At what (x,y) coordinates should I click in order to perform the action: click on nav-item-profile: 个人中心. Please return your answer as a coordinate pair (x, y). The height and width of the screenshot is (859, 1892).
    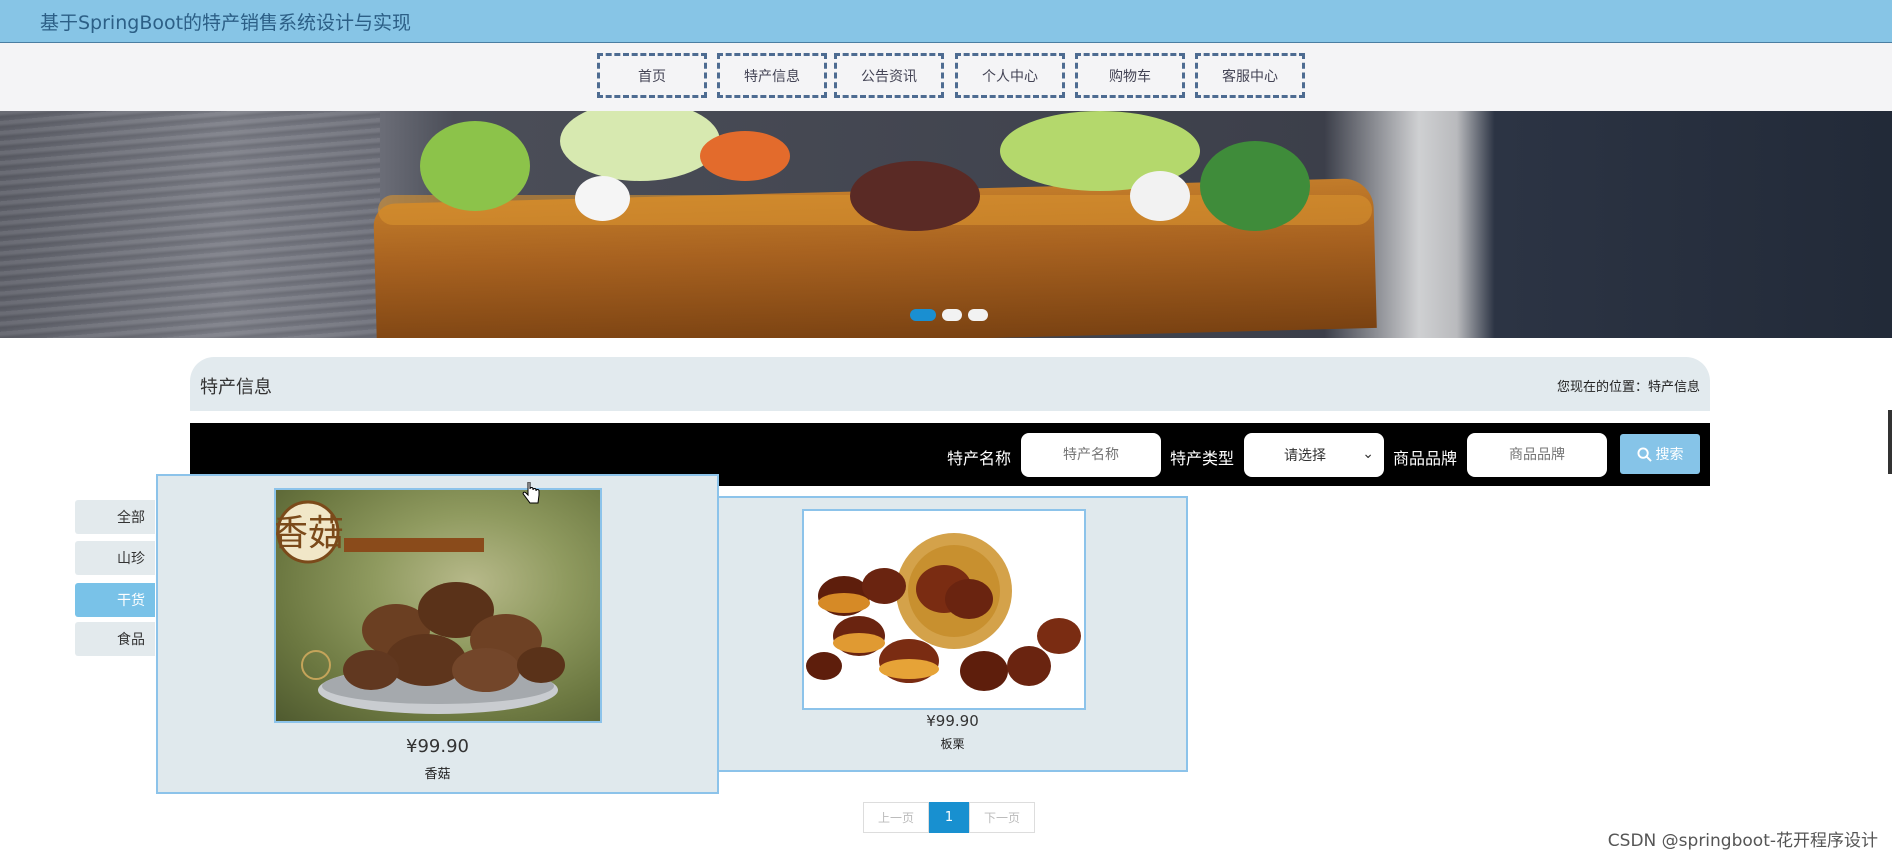
    Looking at the image, I should click on (1010, 75).